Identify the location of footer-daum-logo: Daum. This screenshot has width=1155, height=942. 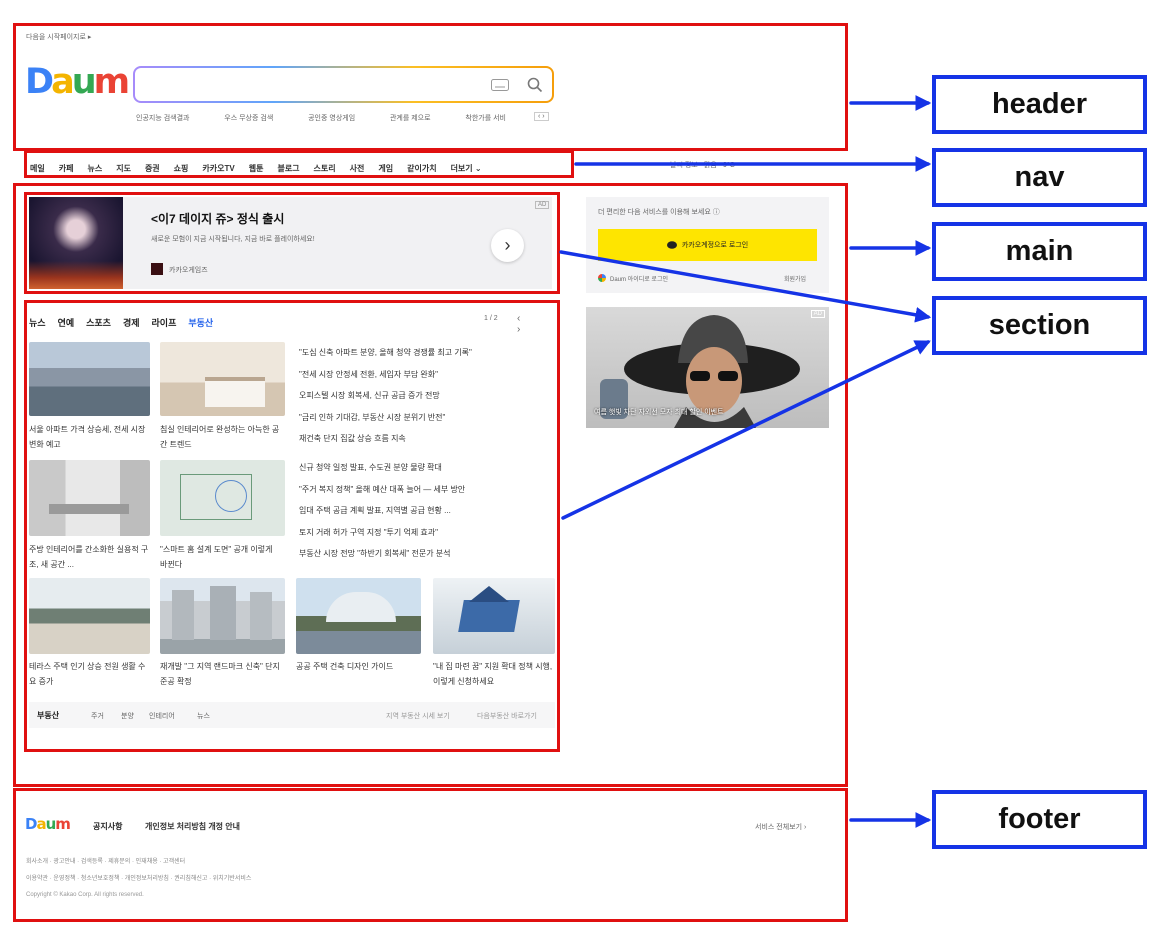
(48, 824).